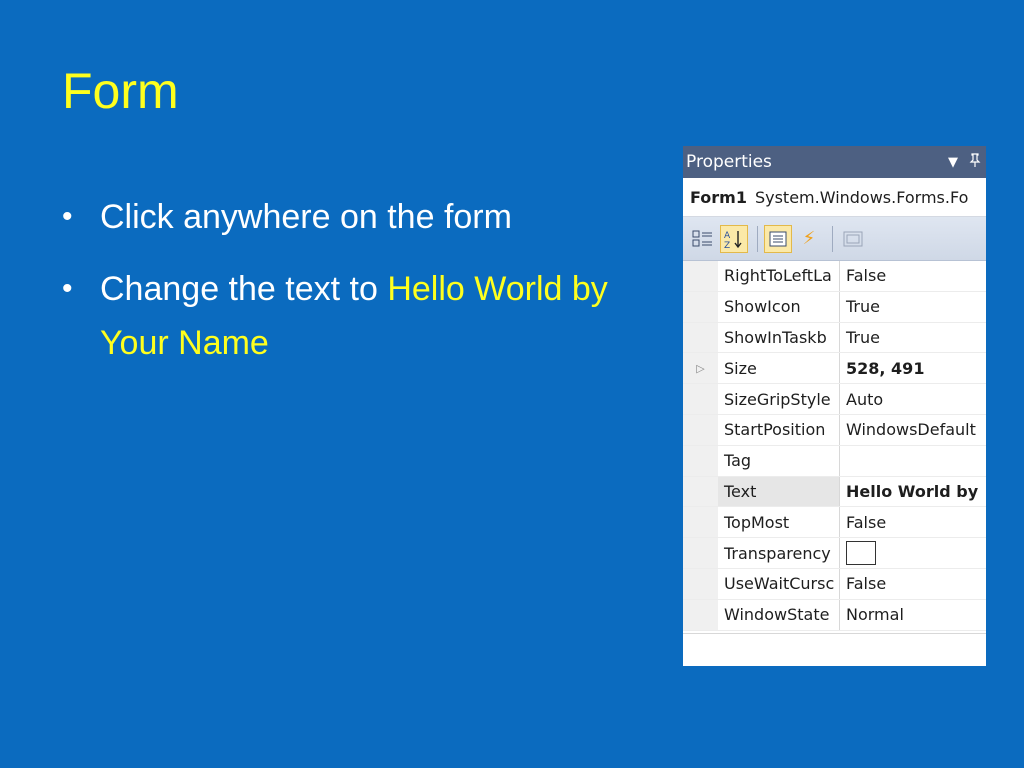 Image resolution: width=1024 pixels, height=768 pixels. I want to click on property-row: ShowInTaskb True, so click(834, 338).